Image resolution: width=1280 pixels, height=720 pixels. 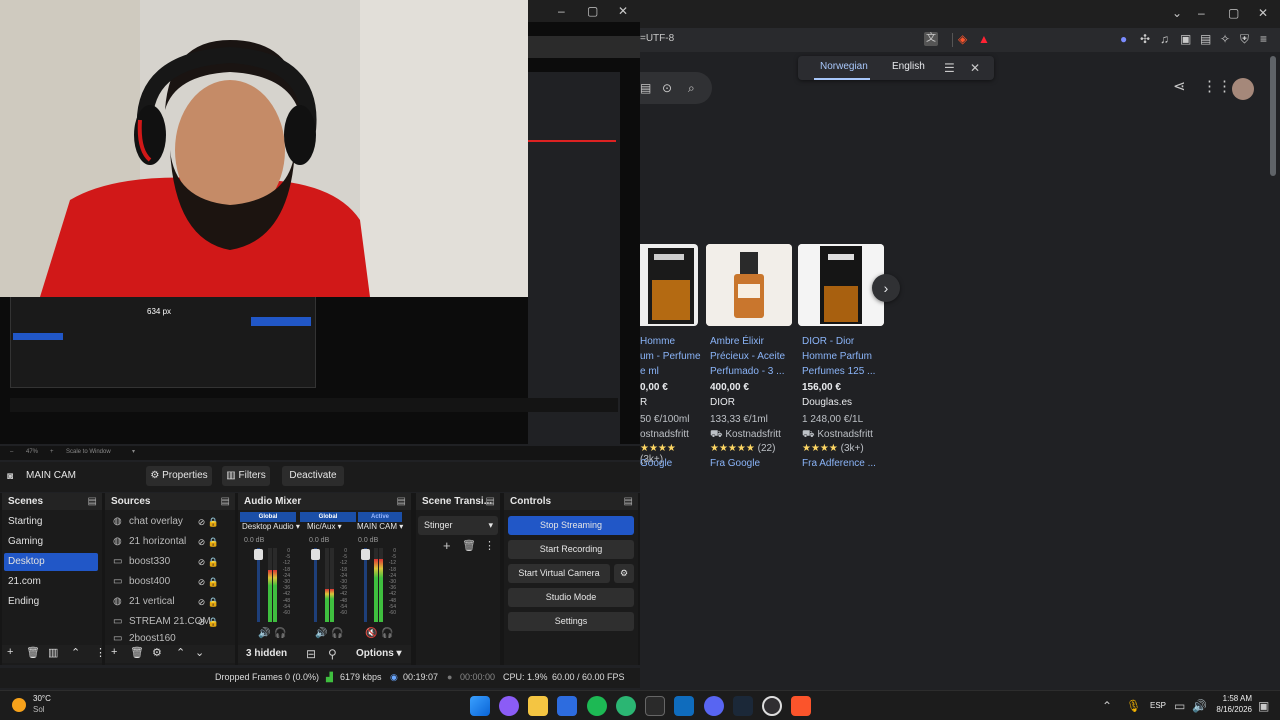 What do you see at coordinates (179, 476) in the screenshot?
I see `properties-button: ⚙ Properties` at bounding box center [179, 476].